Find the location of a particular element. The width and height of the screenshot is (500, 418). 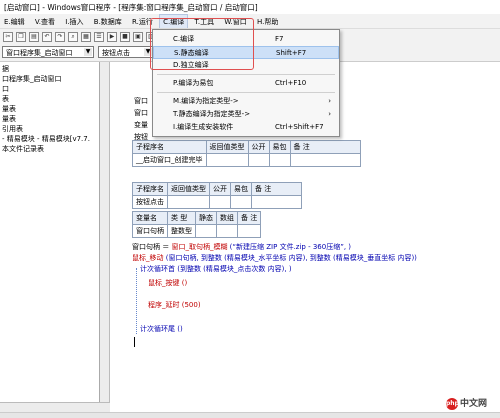

tree-item: 引用表 is located at coordinates (49, 129).